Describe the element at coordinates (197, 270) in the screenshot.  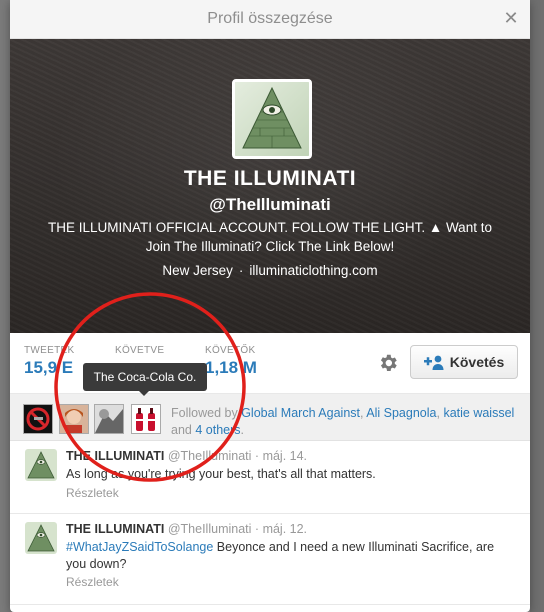
I see `profile-location: New Jersey` at that location.